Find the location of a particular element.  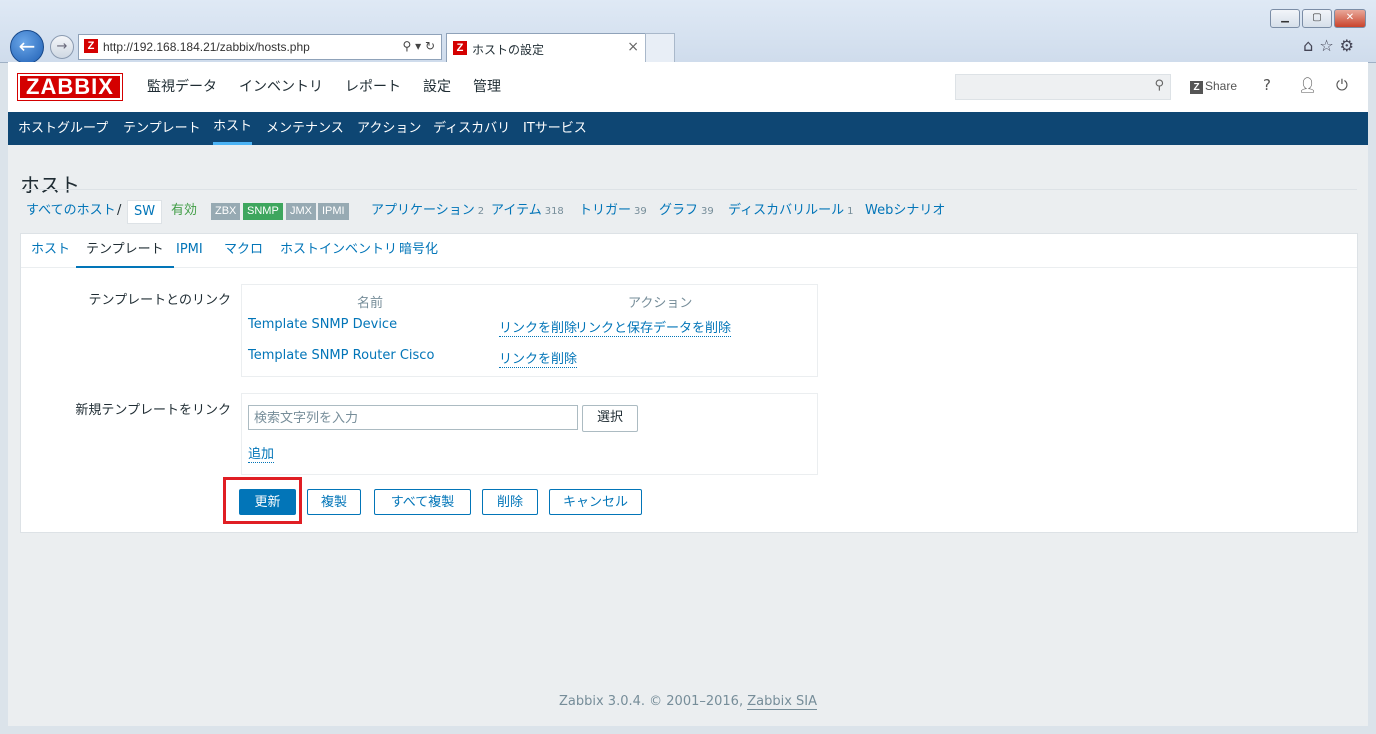

graphs-count: 39 is located at coordinates (707, 211).